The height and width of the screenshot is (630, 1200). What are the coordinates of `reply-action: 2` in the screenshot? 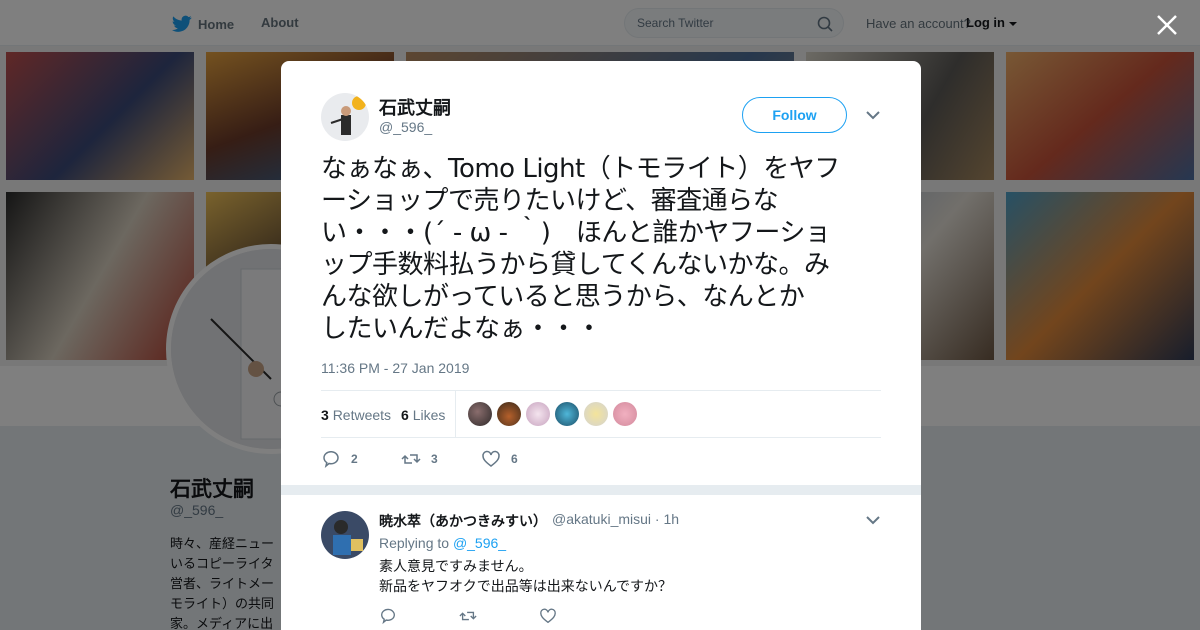 It's located at (339, 459).